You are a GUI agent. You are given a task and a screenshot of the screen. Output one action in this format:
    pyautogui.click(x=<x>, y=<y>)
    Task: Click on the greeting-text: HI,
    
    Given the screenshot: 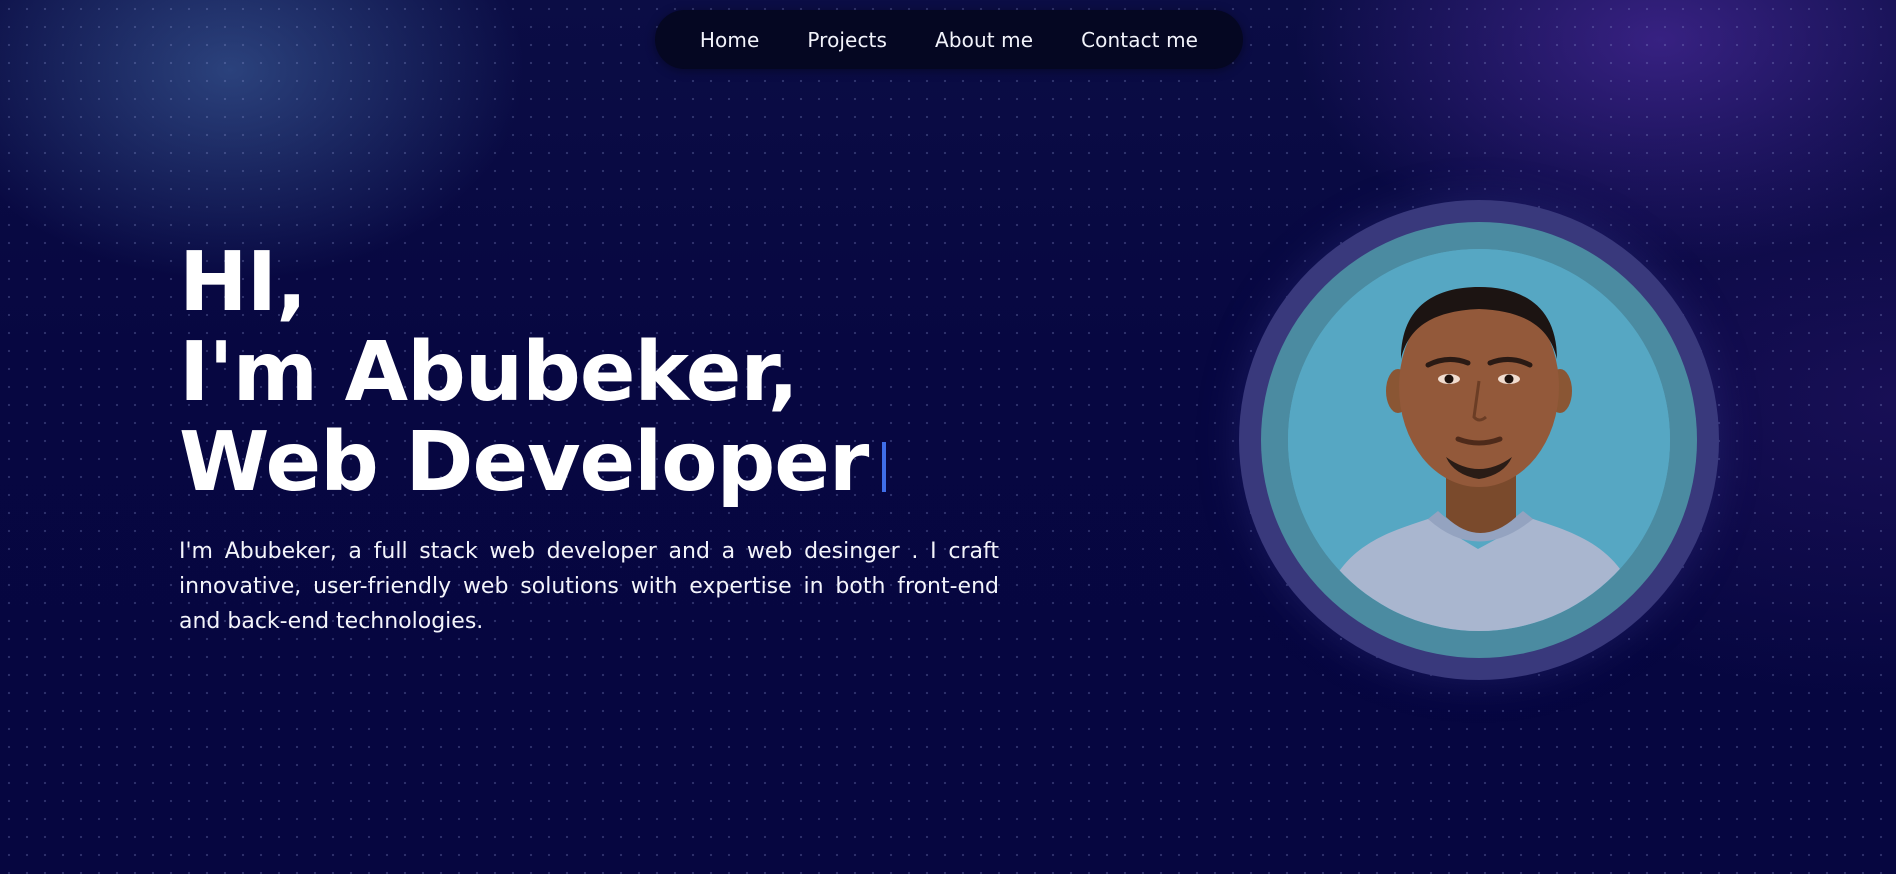 What is the action you would take?
    pyautogui.click(x=243, y=282)
    